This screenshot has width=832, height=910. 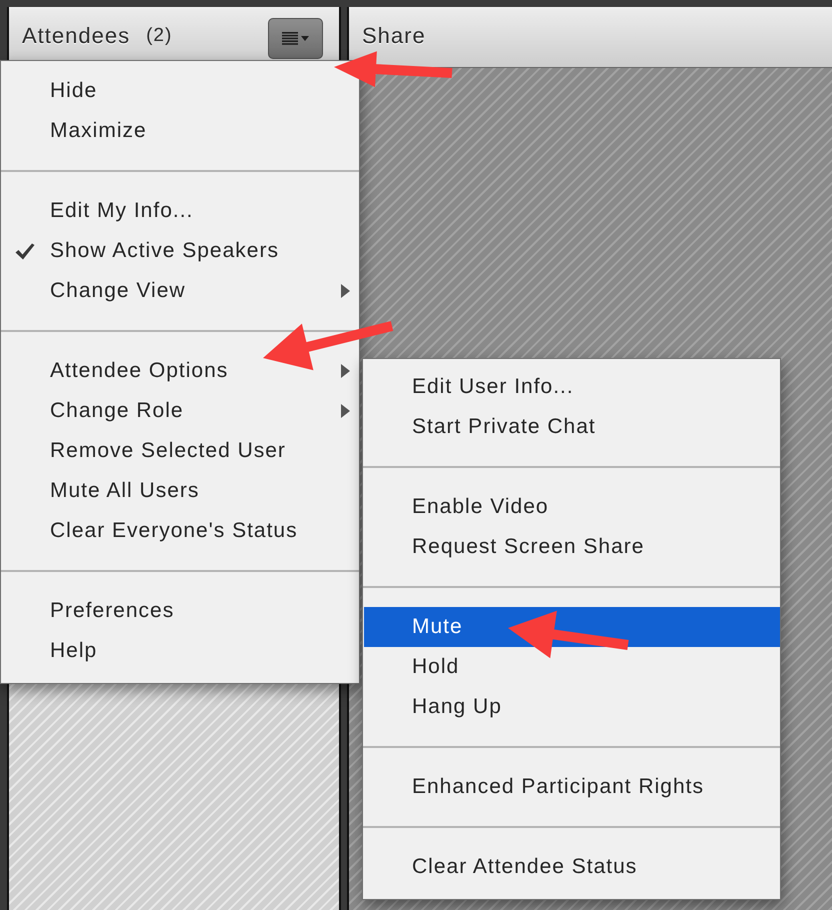 I want to click on menu-item: Request Screen Share, so click(x=572, y=547).